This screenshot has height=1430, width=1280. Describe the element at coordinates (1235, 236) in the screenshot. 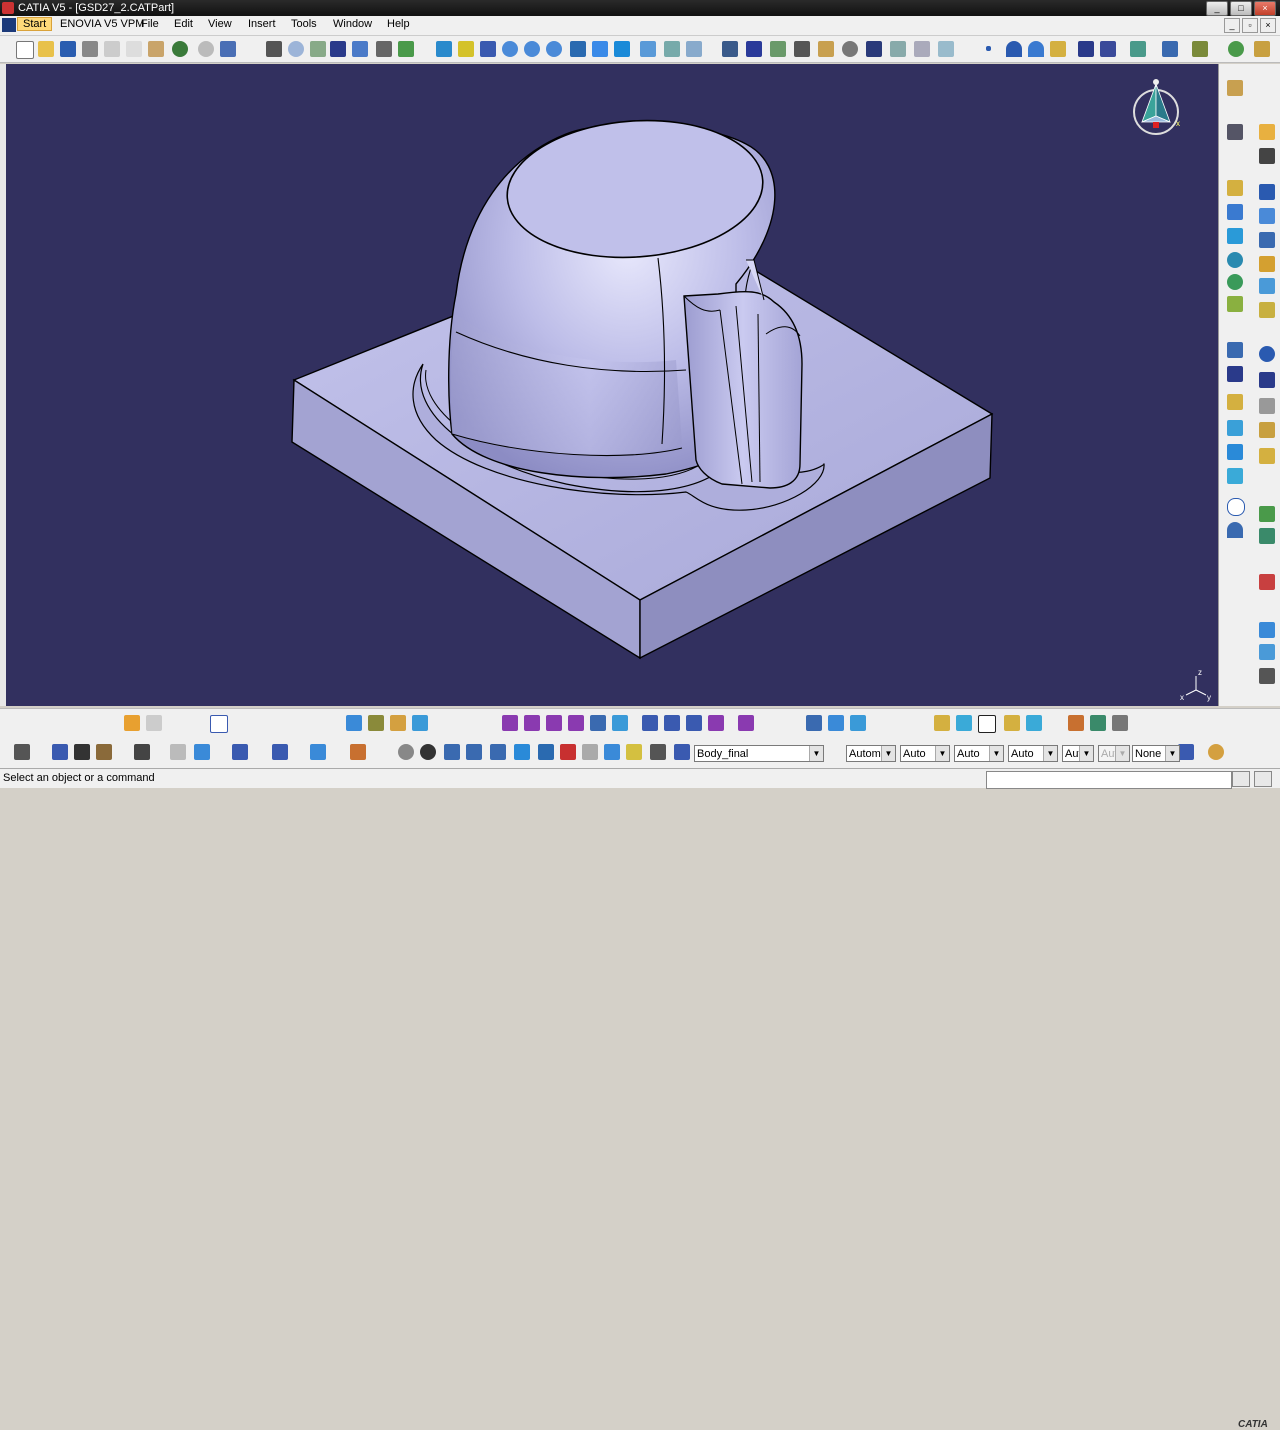

I see `multi-section-icon` at that location.